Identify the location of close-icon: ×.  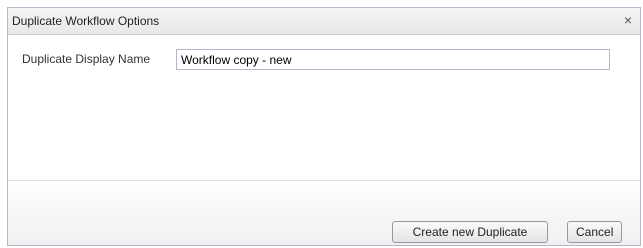
(628, 20).